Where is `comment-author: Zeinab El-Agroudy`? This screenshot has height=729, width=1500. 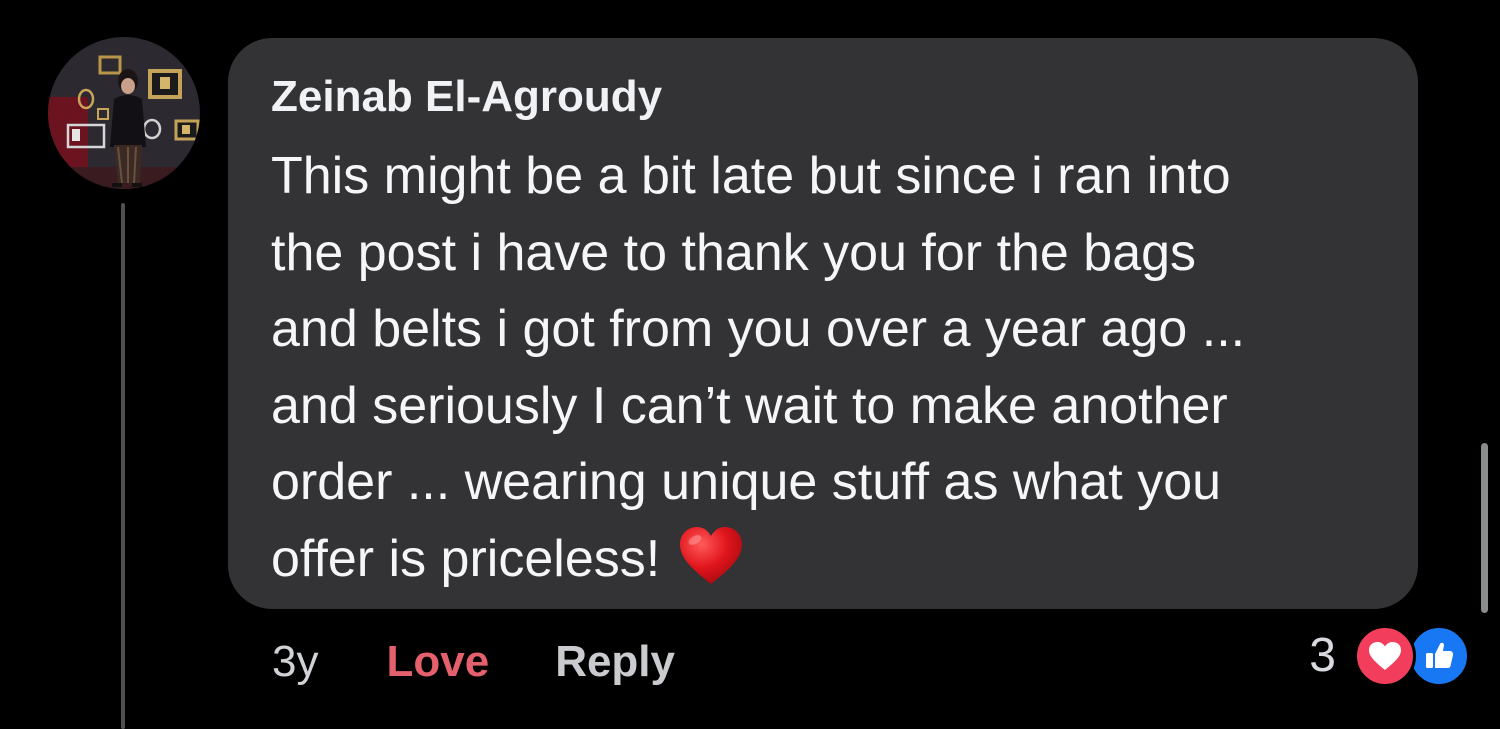
comment-author: Zeinab El-Agroudy is located at coordinates (824, 97).